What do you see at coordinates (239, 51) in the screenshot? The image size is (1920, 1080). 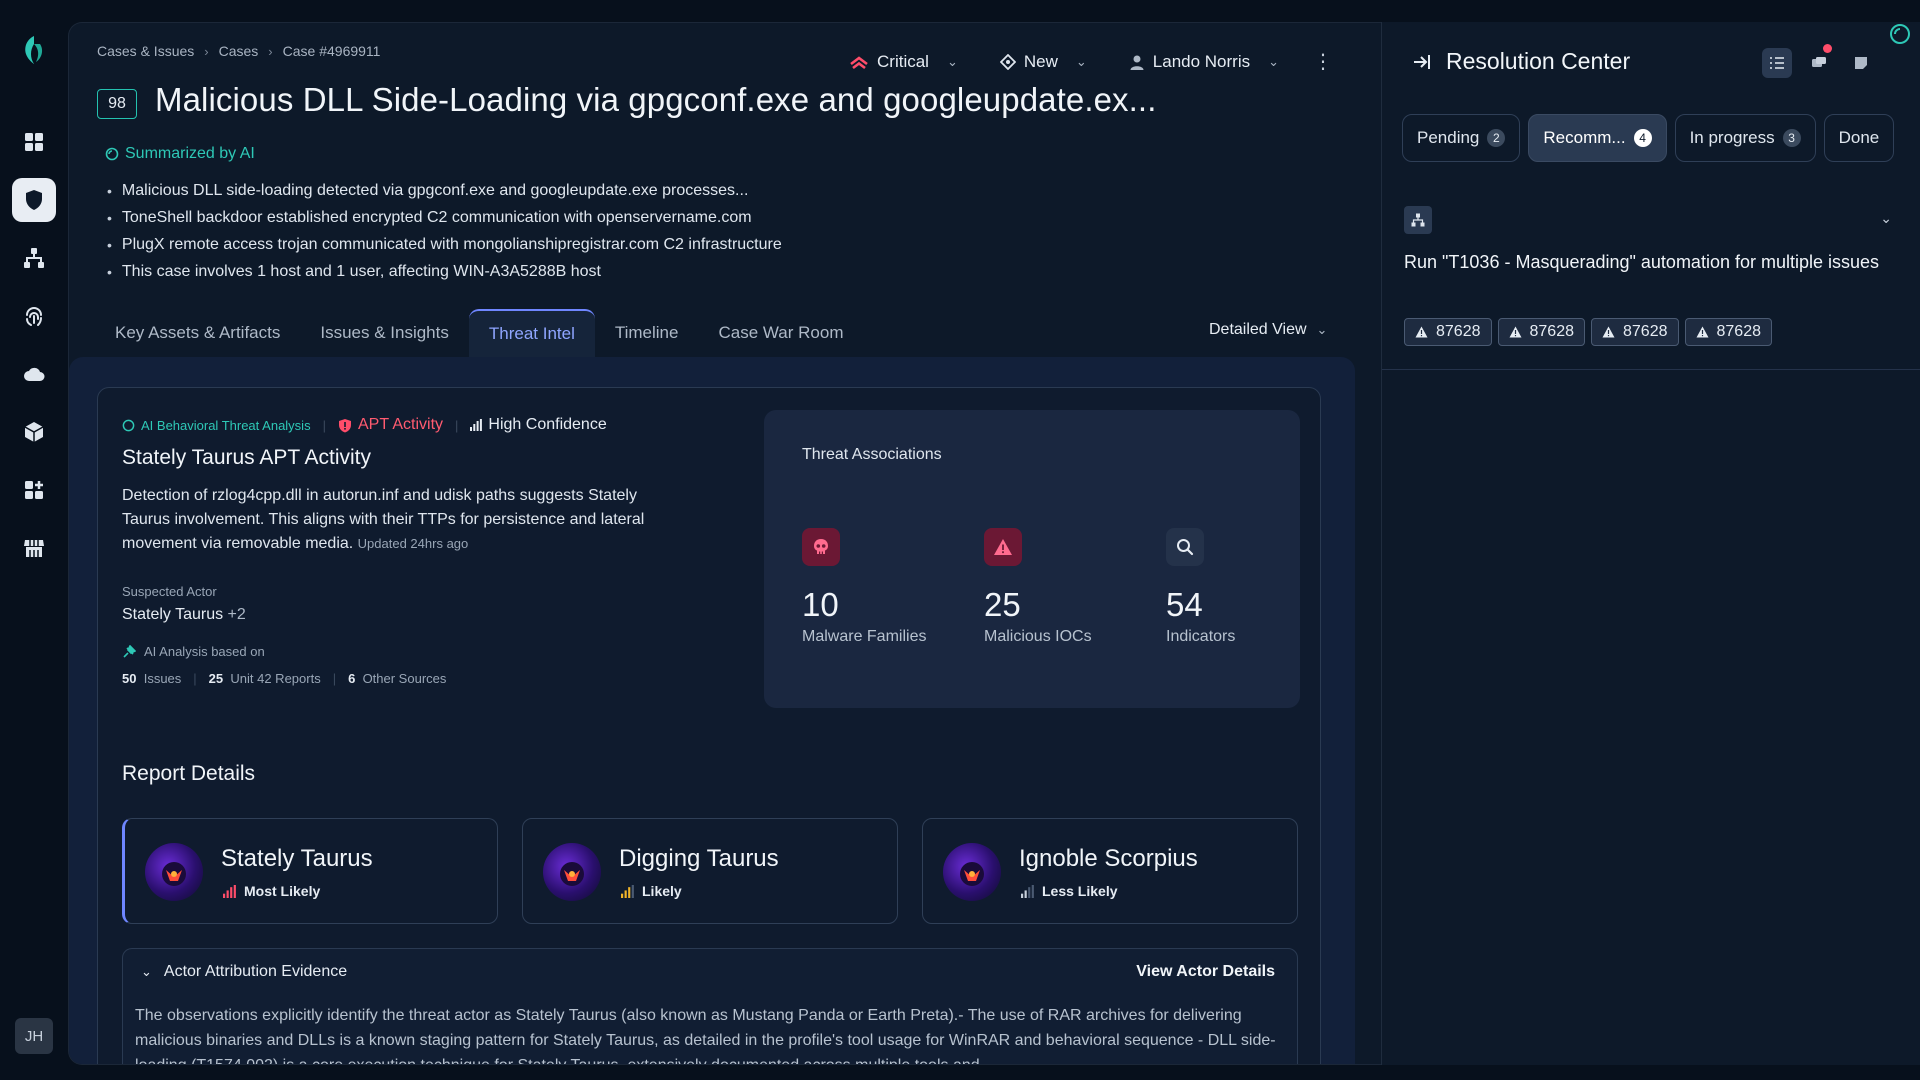 I see `breadcrumb-item-cases: Cases` at bounding box center [239, 51].